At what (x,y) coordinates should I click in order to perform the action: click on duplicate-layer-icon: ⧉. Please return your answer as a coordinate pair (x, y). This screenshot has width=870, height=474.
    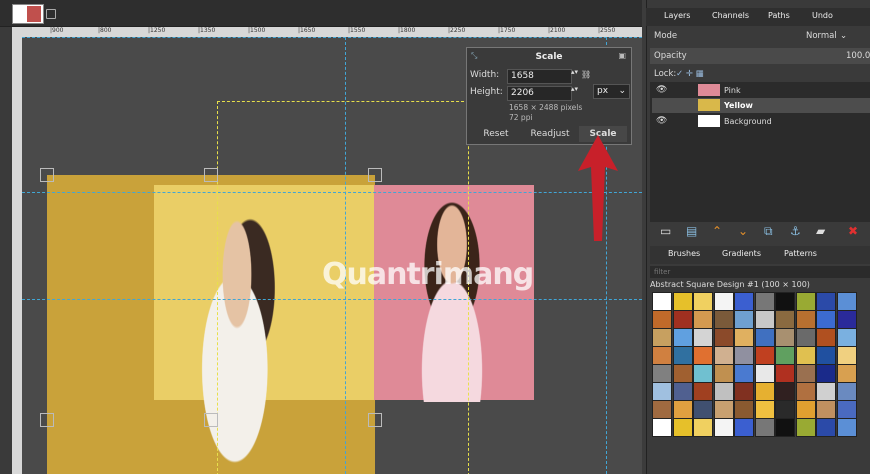
    Looking at the image, I should click on (768, 231).